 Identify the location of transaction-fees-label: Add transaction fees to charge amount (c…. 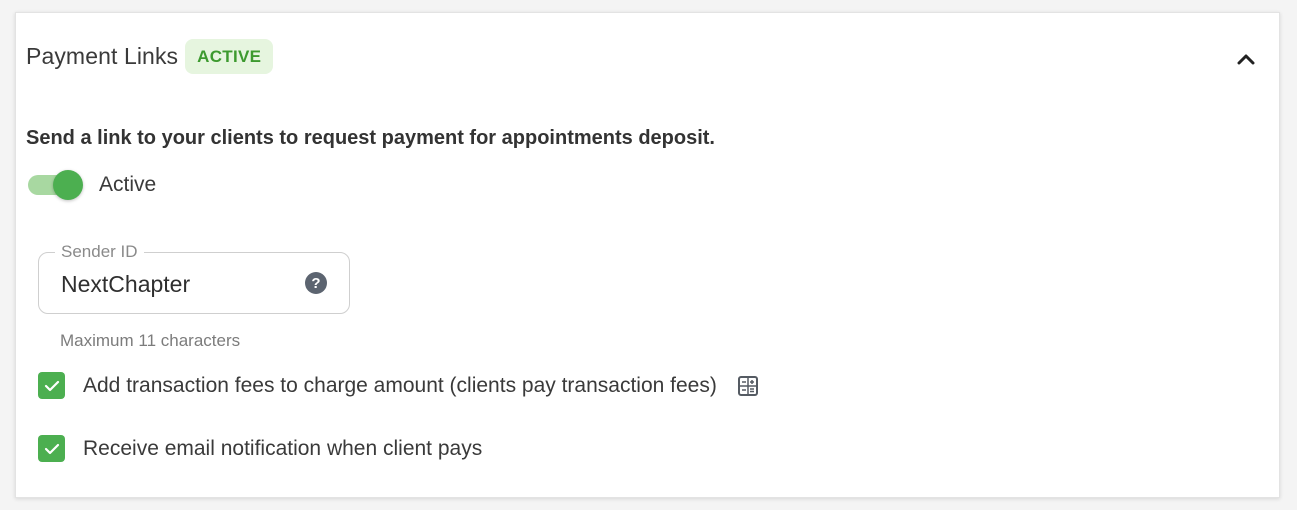
(400, 385).